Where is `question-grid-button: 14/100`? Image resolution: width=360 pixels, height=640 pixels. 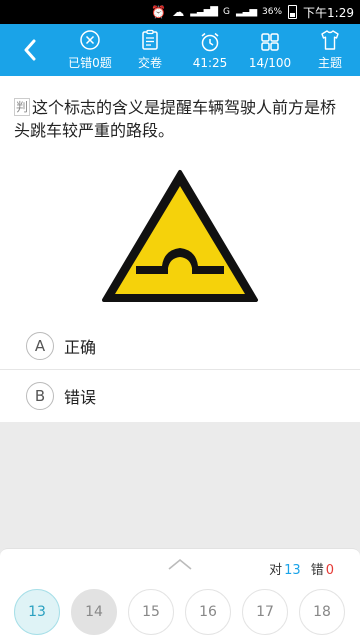 question-grid-button: 14/100 is located at coordinates (270, 50).